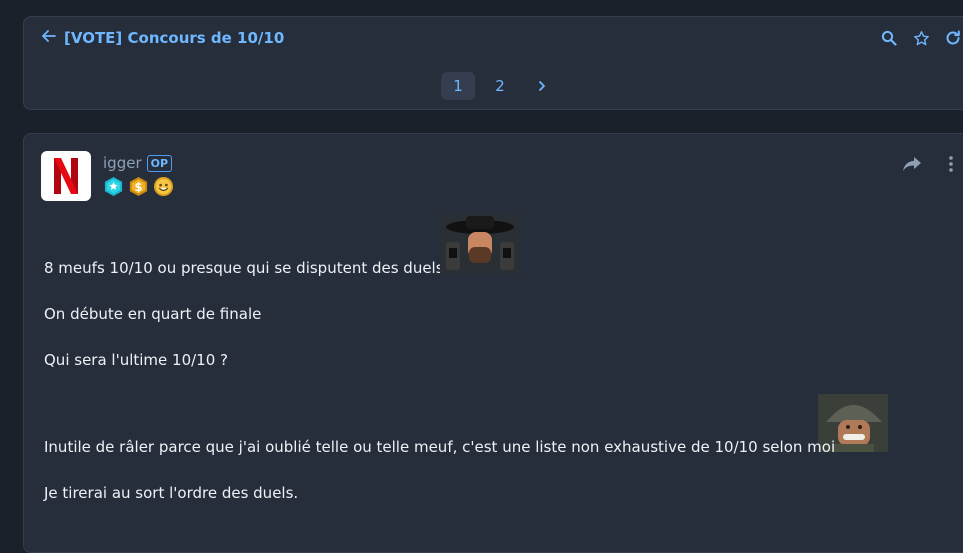  Describe the element at coordinates (951, 164) in the screenshot. I see `more-vertical-icon` at that location.